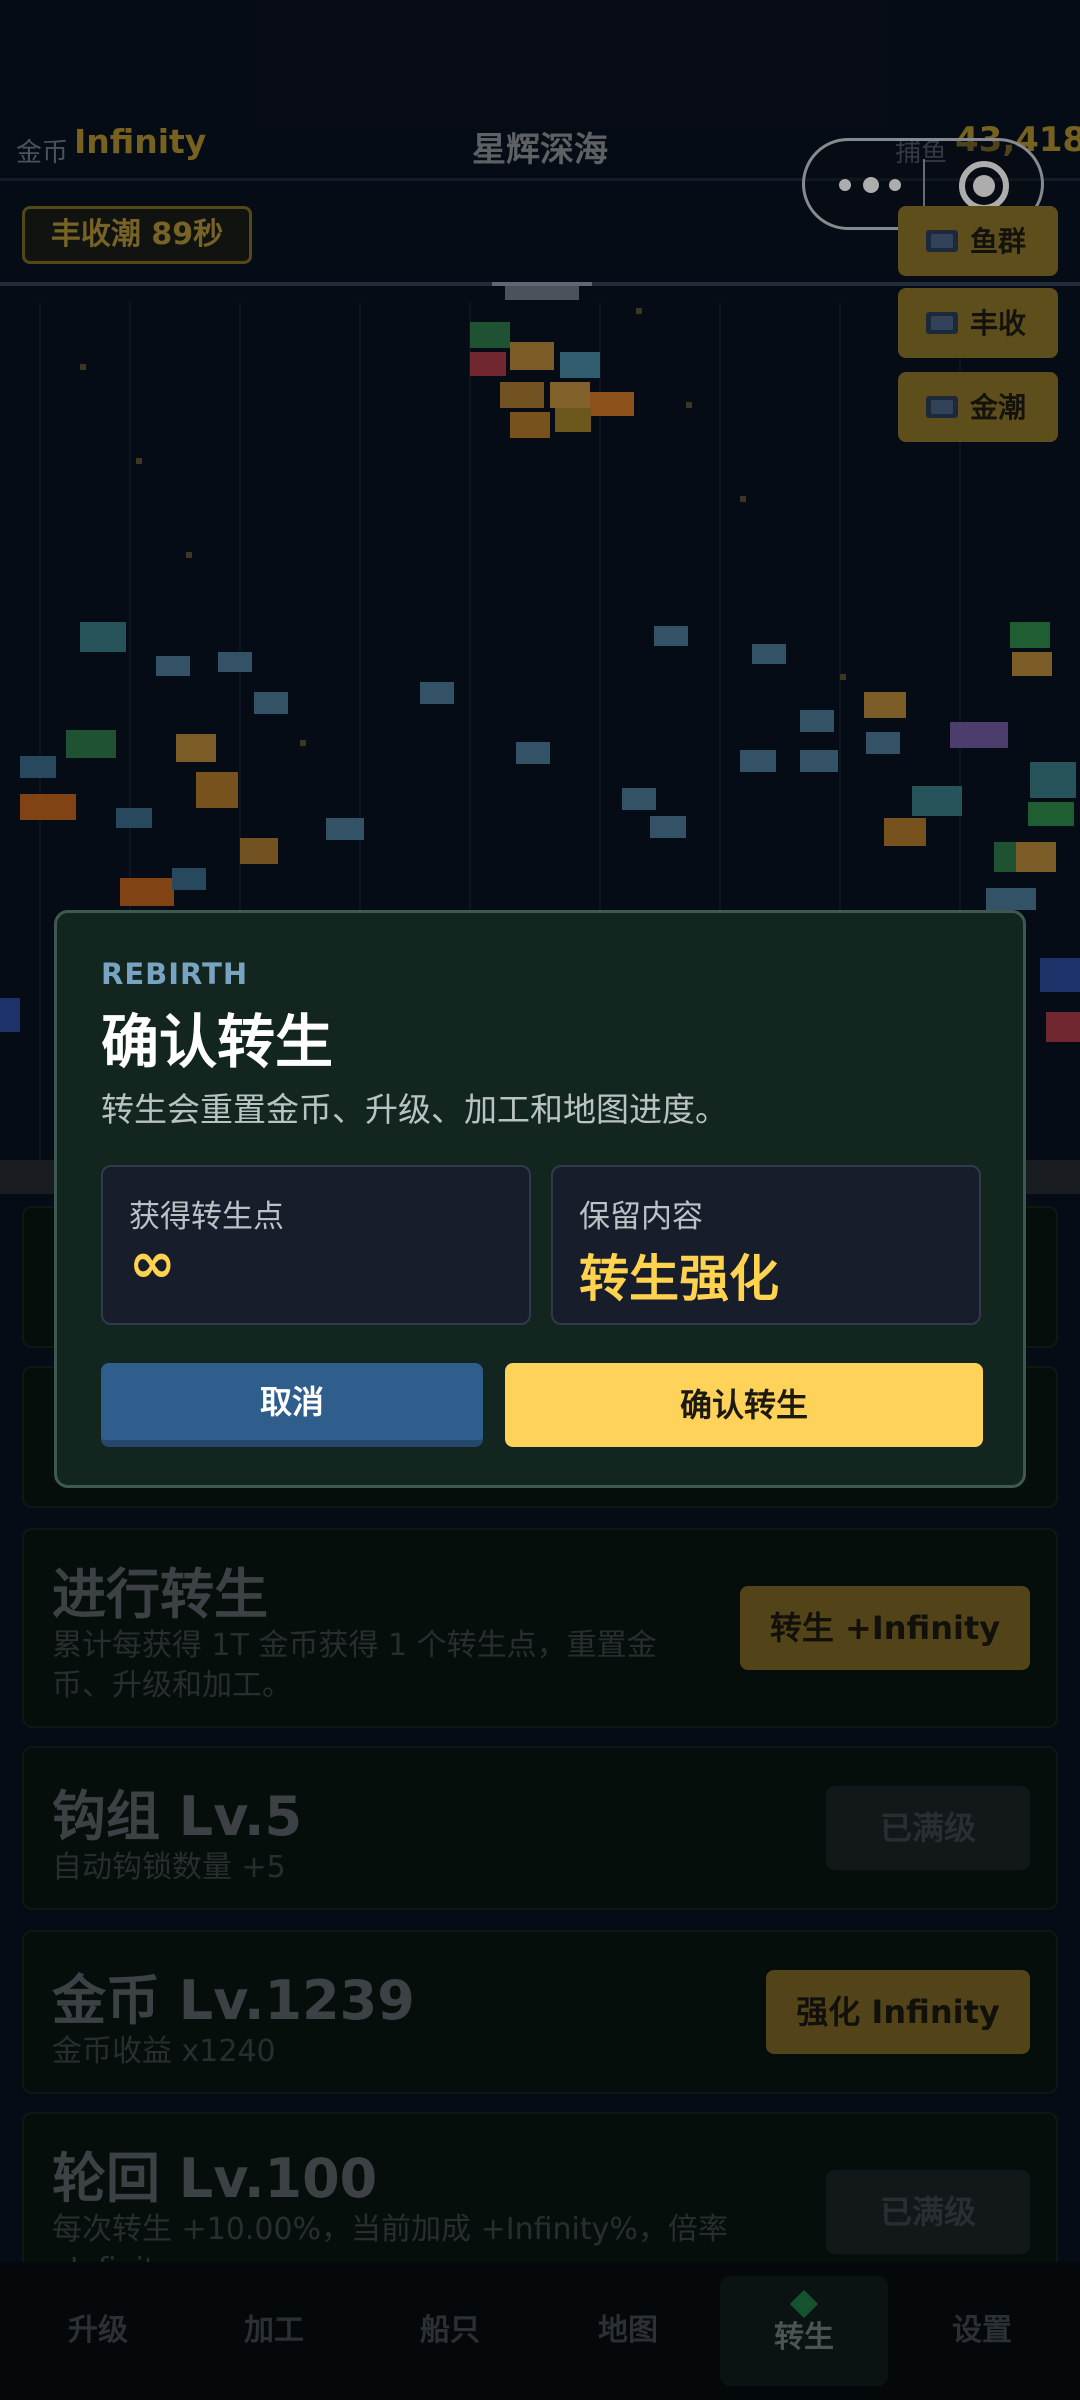  I want to click on dialog-title: 确认转生, so click(217, 1042).